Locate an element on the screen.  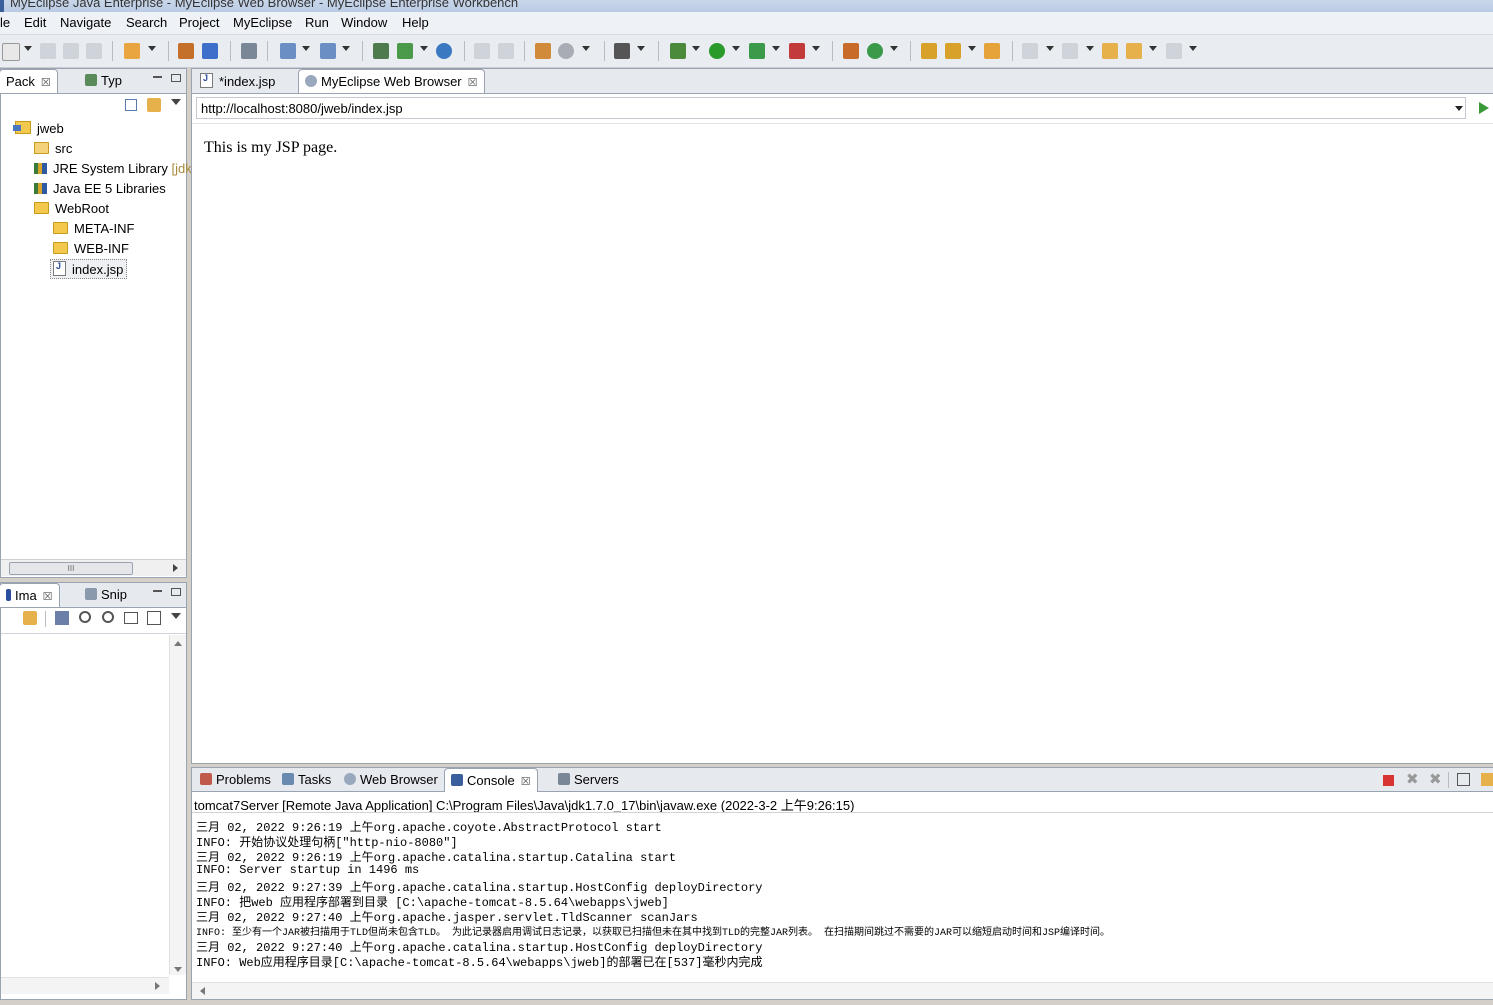
run-server-icon is located at coordinates (405, 51).